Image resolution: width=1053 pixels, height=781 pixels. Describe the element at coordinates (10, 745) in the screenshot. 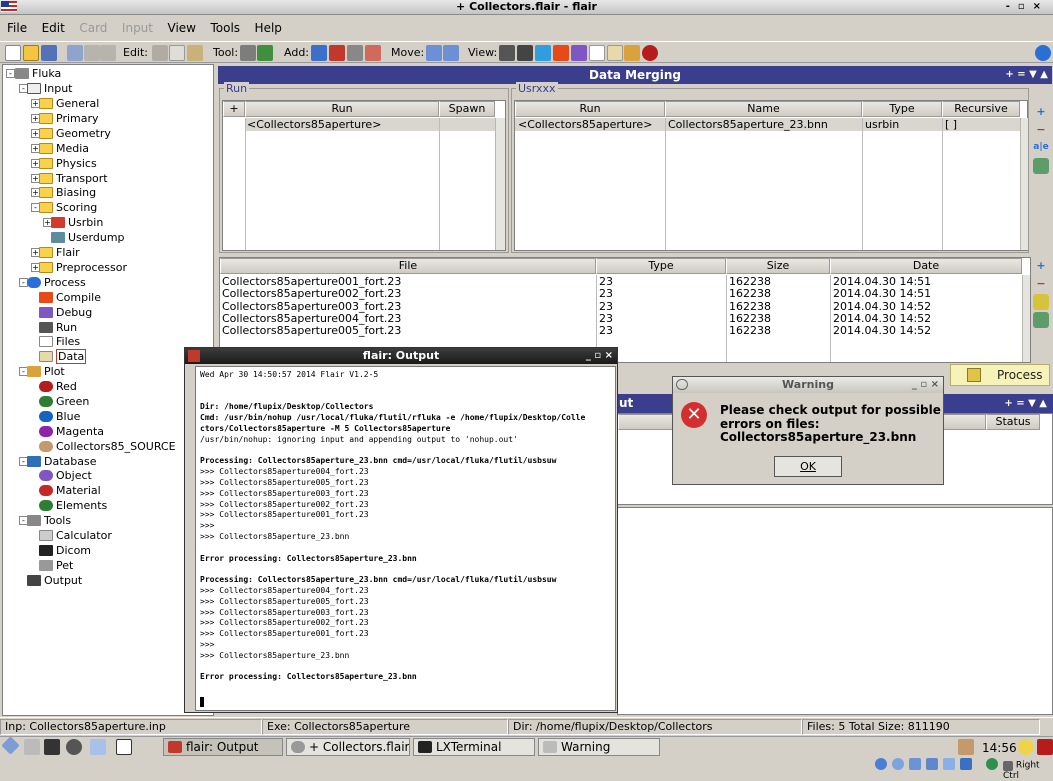

I see `start-menu-icon` at that location.